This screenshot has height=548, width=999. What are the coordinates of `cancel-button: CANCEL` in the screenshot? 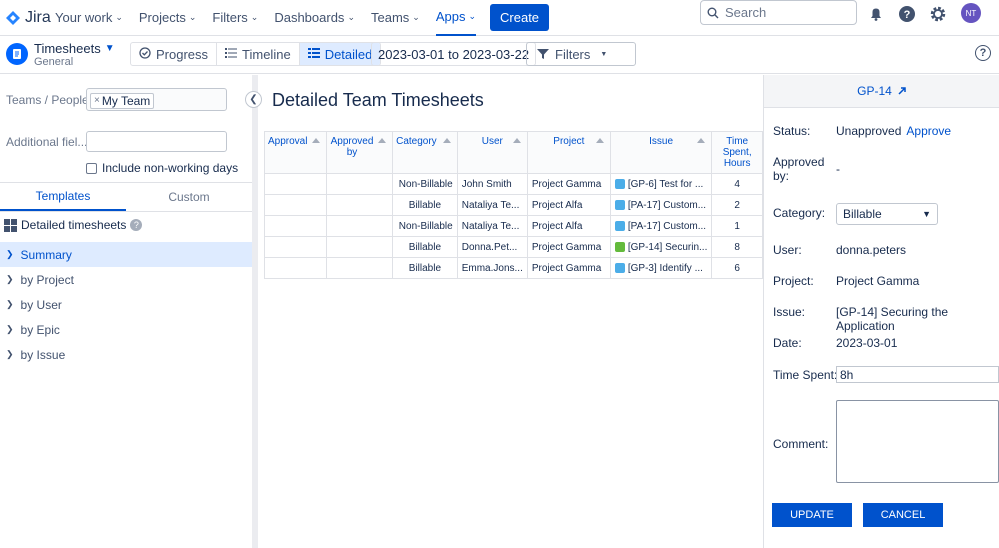 It's located at (903, 515).